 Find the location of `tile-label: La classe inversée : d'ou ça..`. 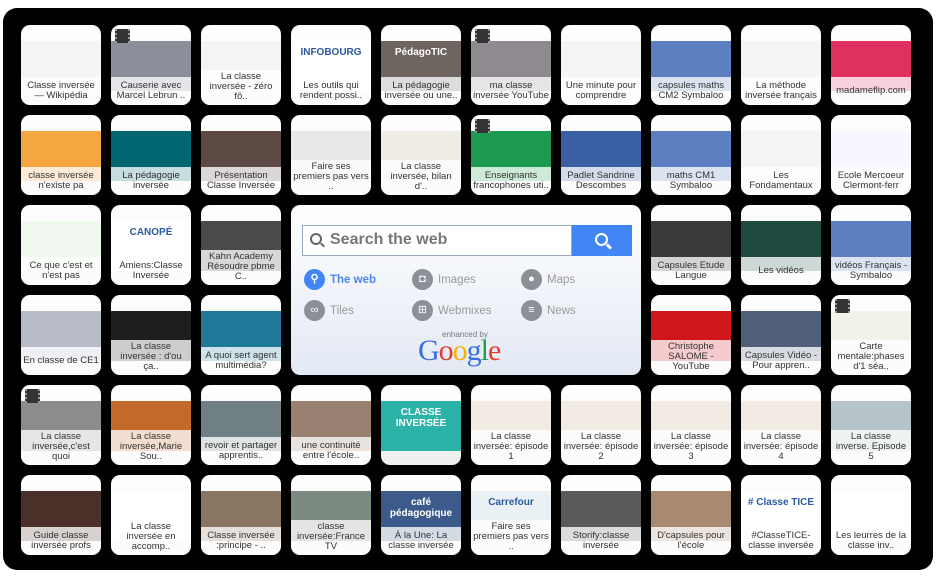

tile-label: La classe inversée : d'ou ça.. is located at coordinates (151, 357).